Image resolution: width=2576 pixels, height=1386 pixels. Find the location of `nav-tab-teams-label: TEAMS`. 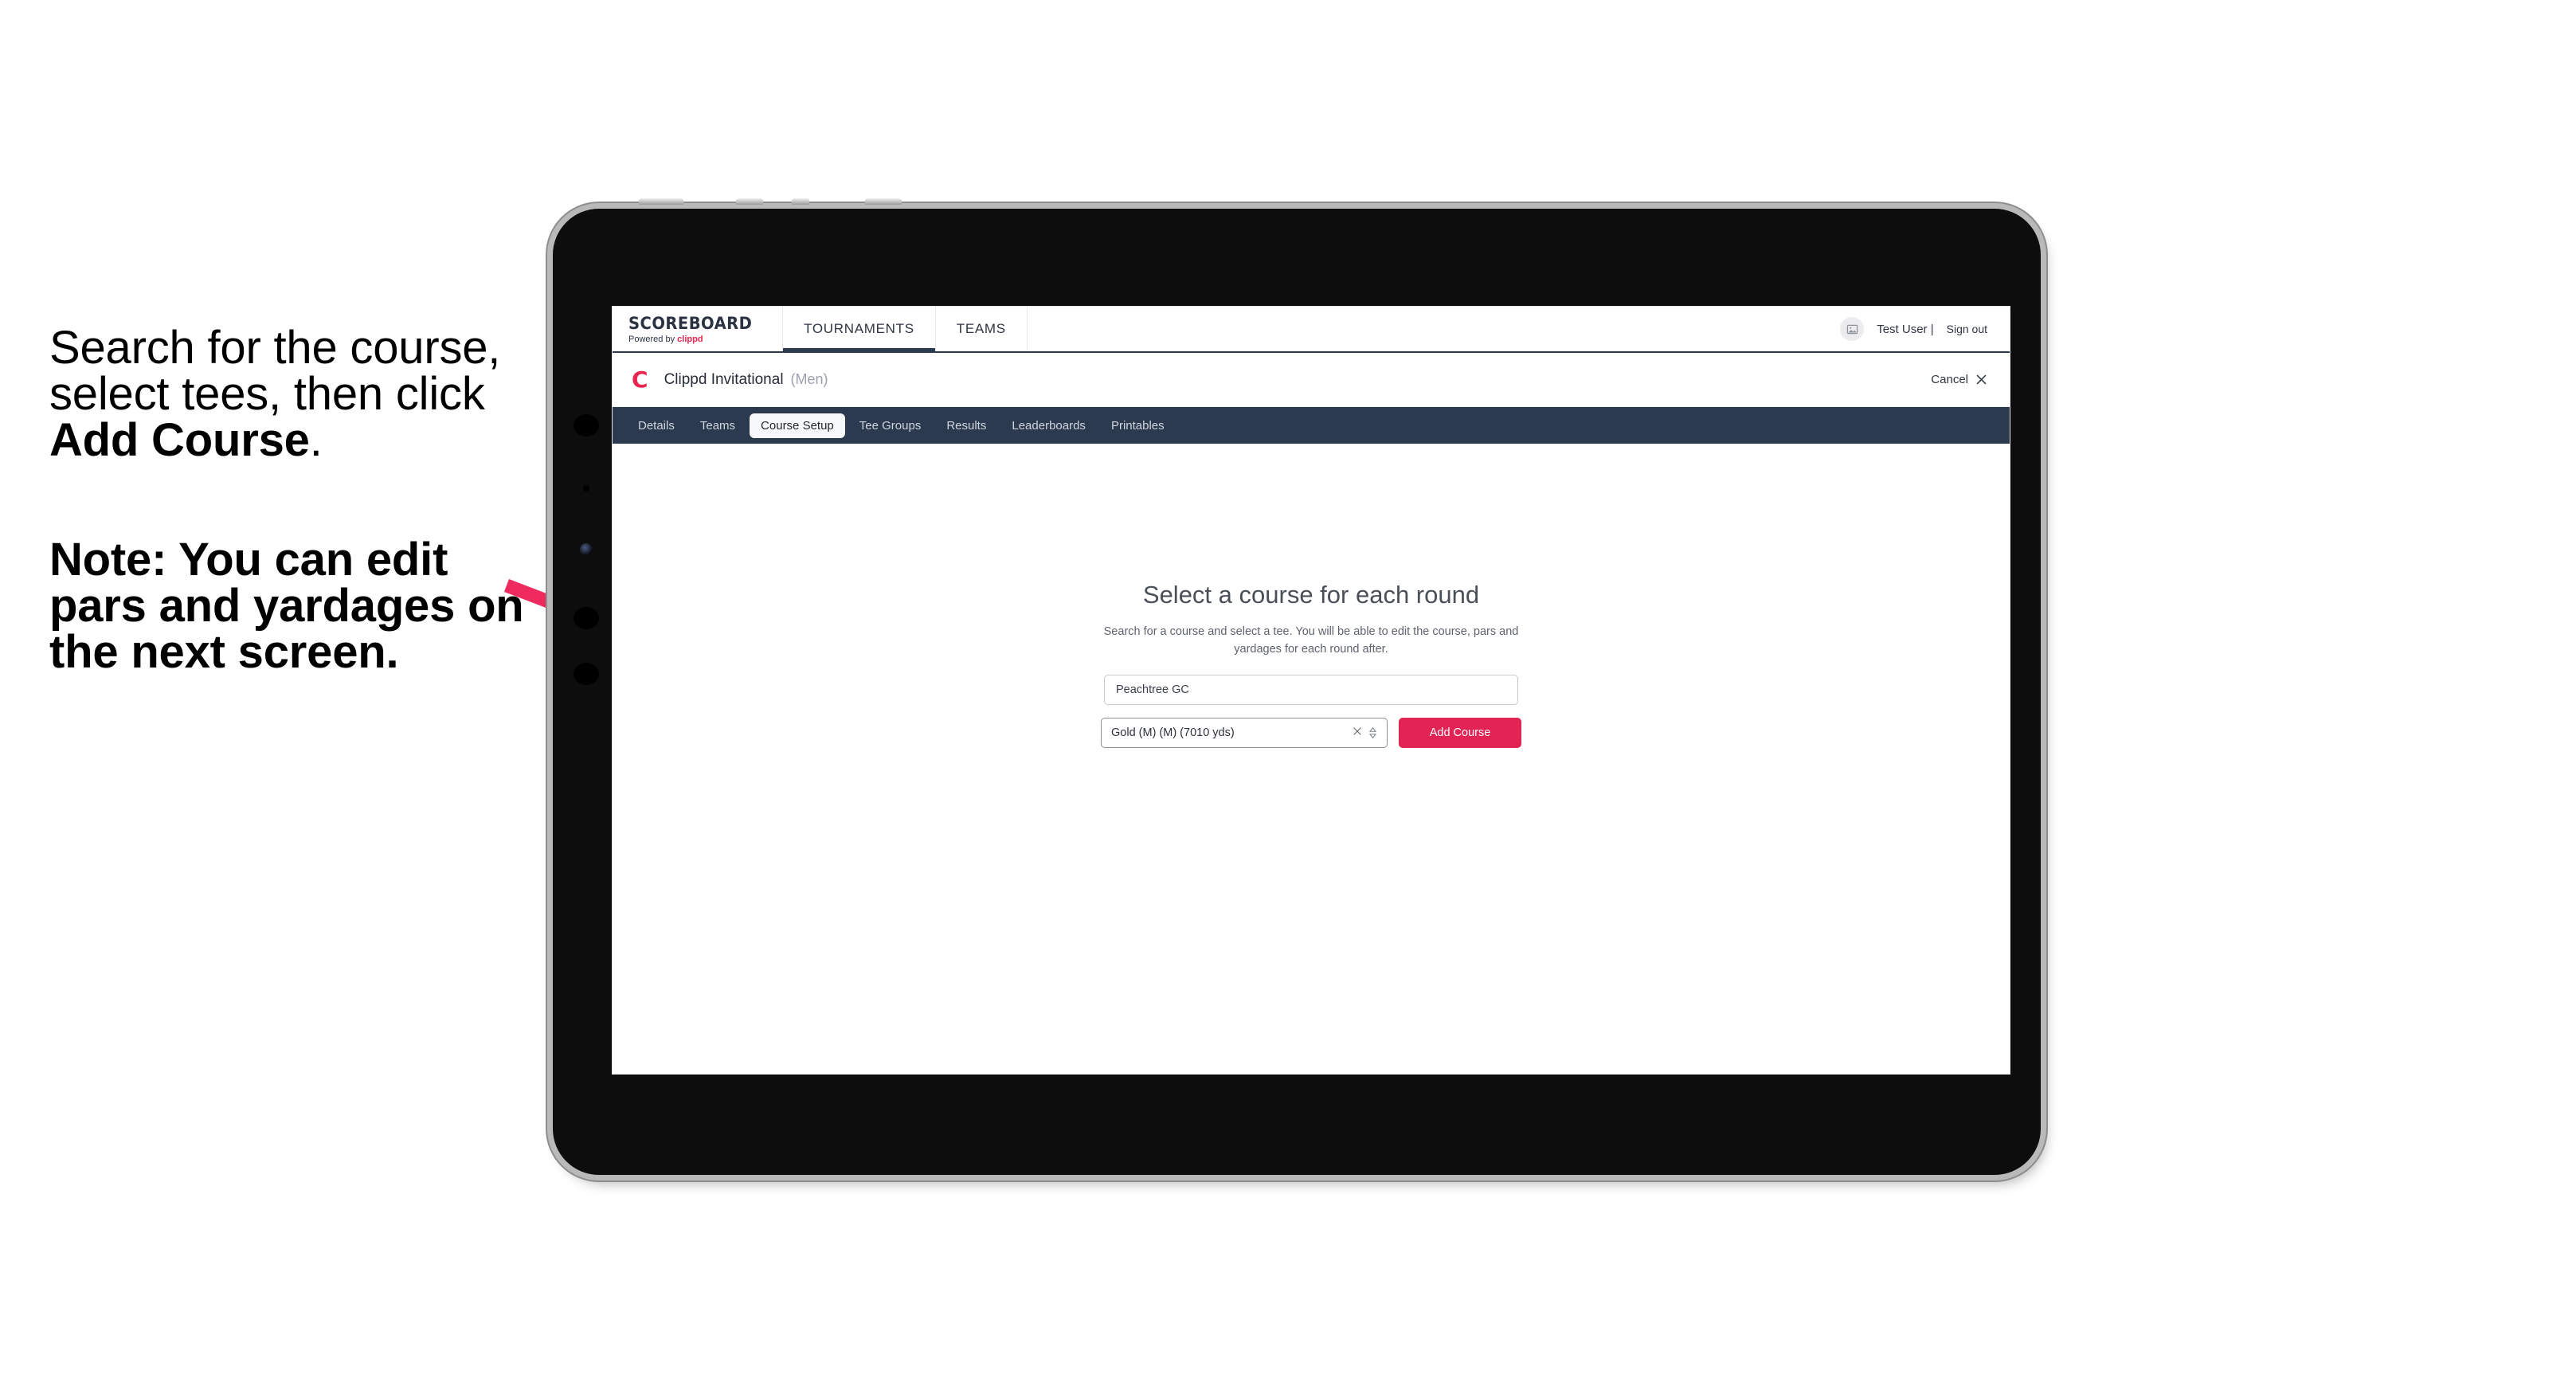

nav-tab-teams-label: TEAMS is located at coordinates (981, 328).